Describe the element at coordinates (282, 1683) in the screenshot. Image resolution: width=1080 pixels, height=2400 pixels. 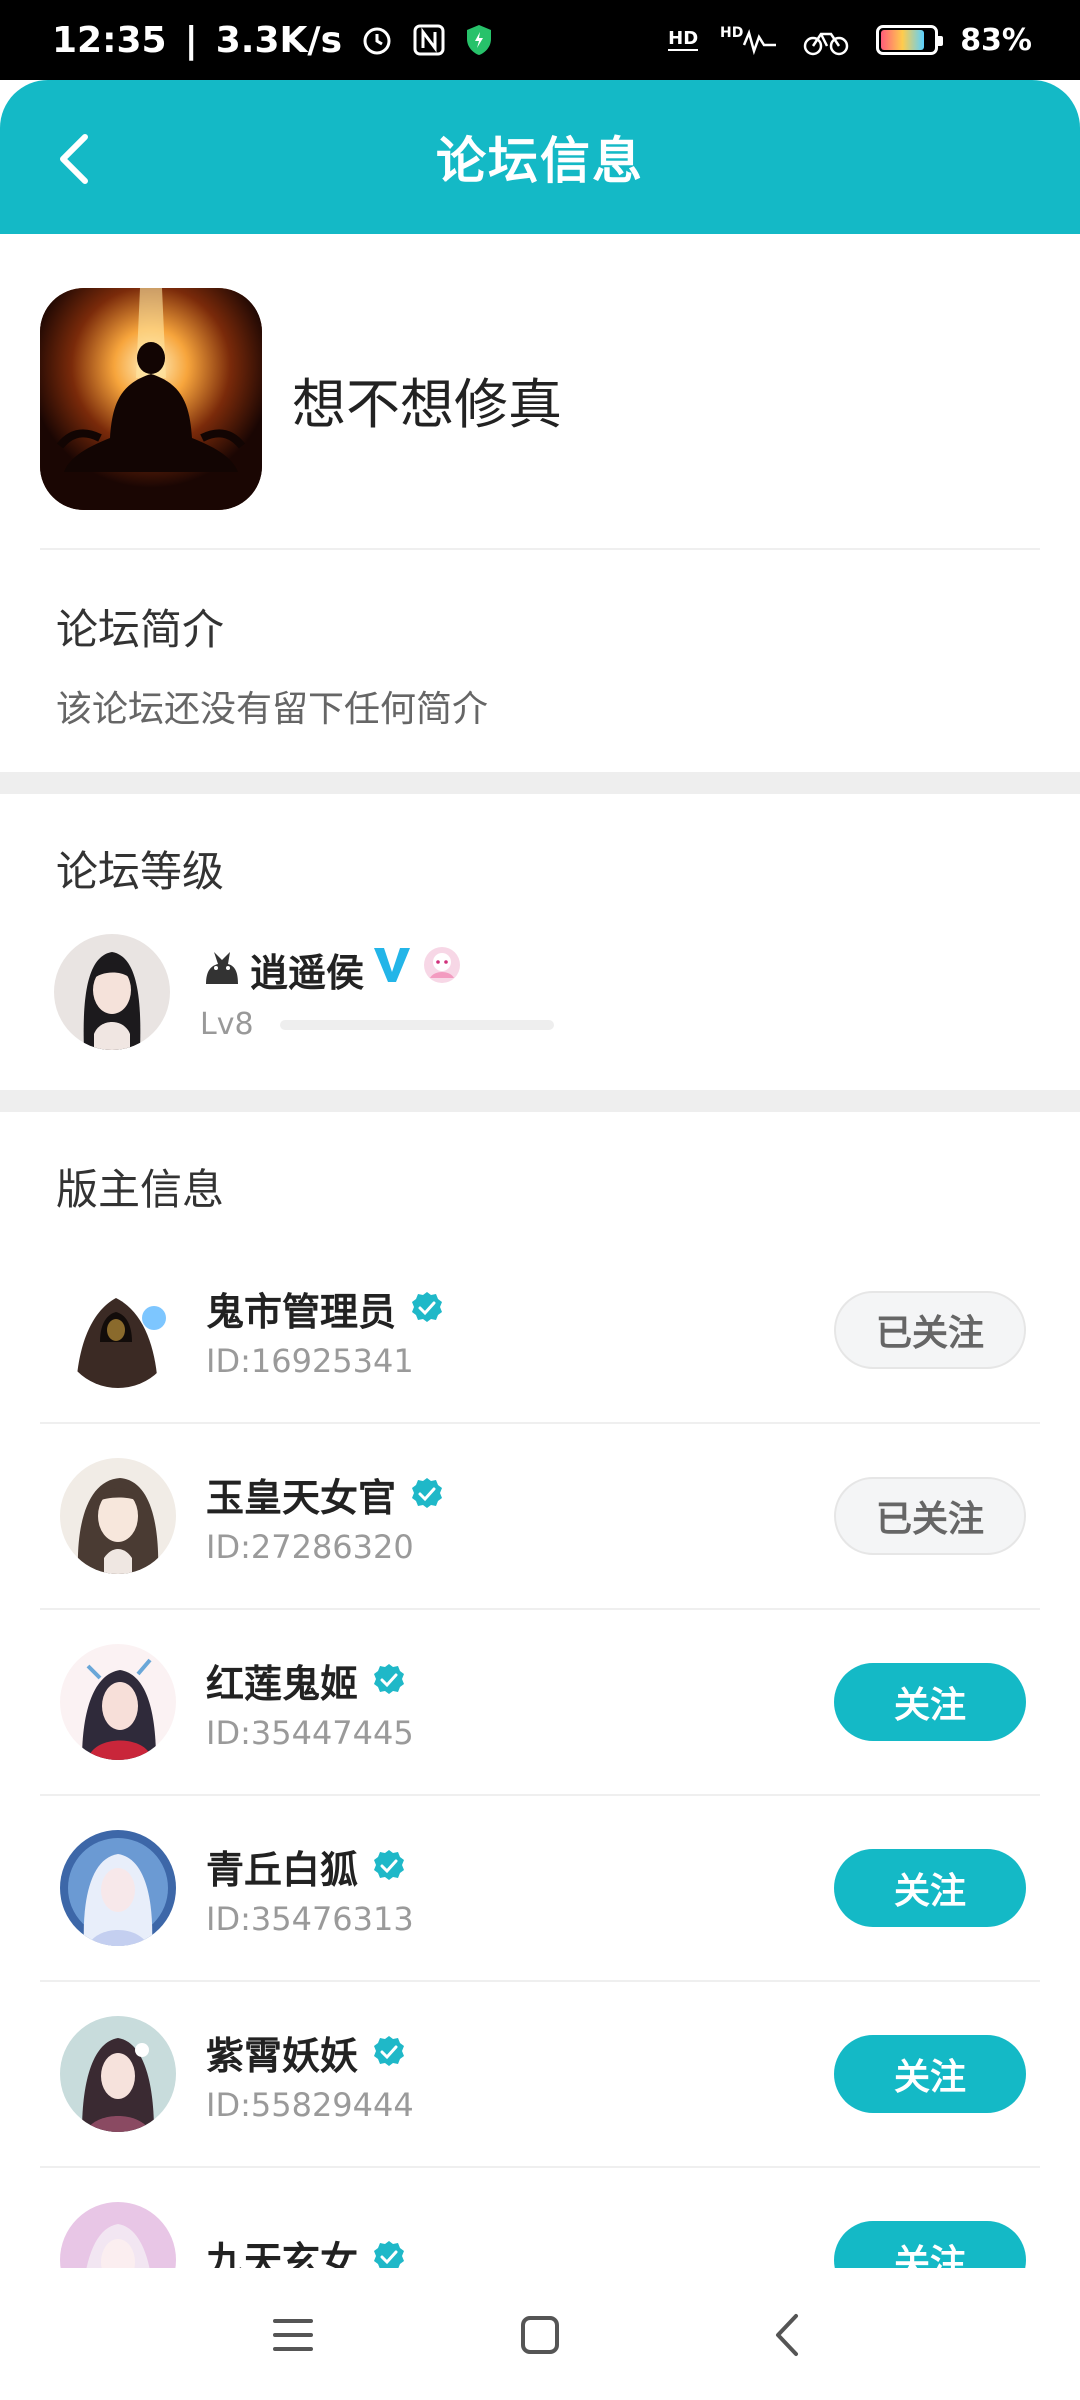
I see `moderator-name: 红莲鬼姬` at that location.